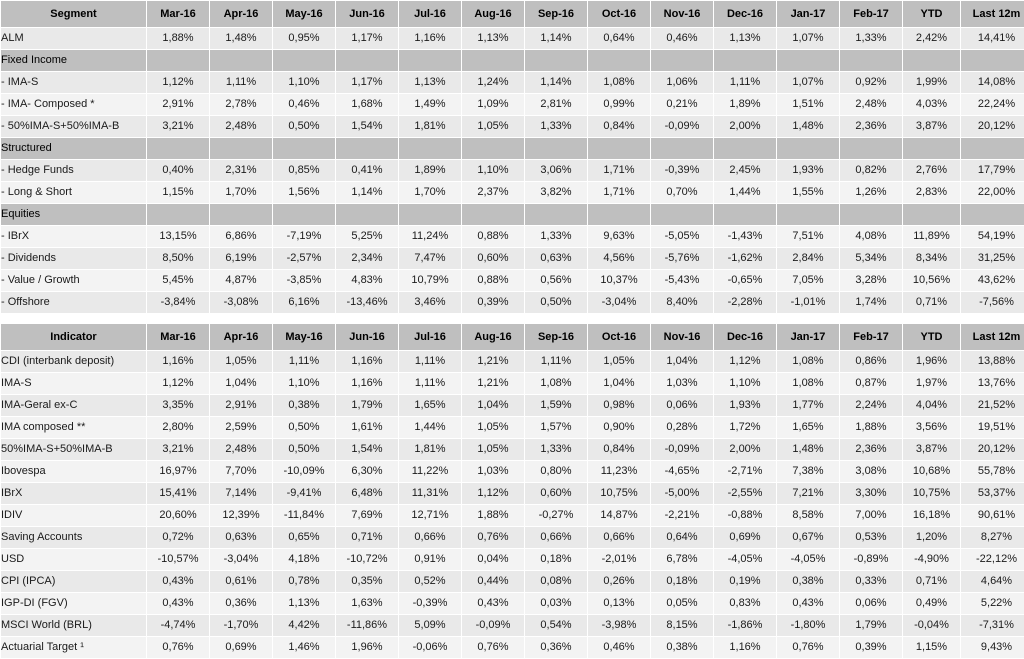  Describe the element at coordinates (619, 560) in the screenshot. I see `data-cell: -2,01%` at that location.